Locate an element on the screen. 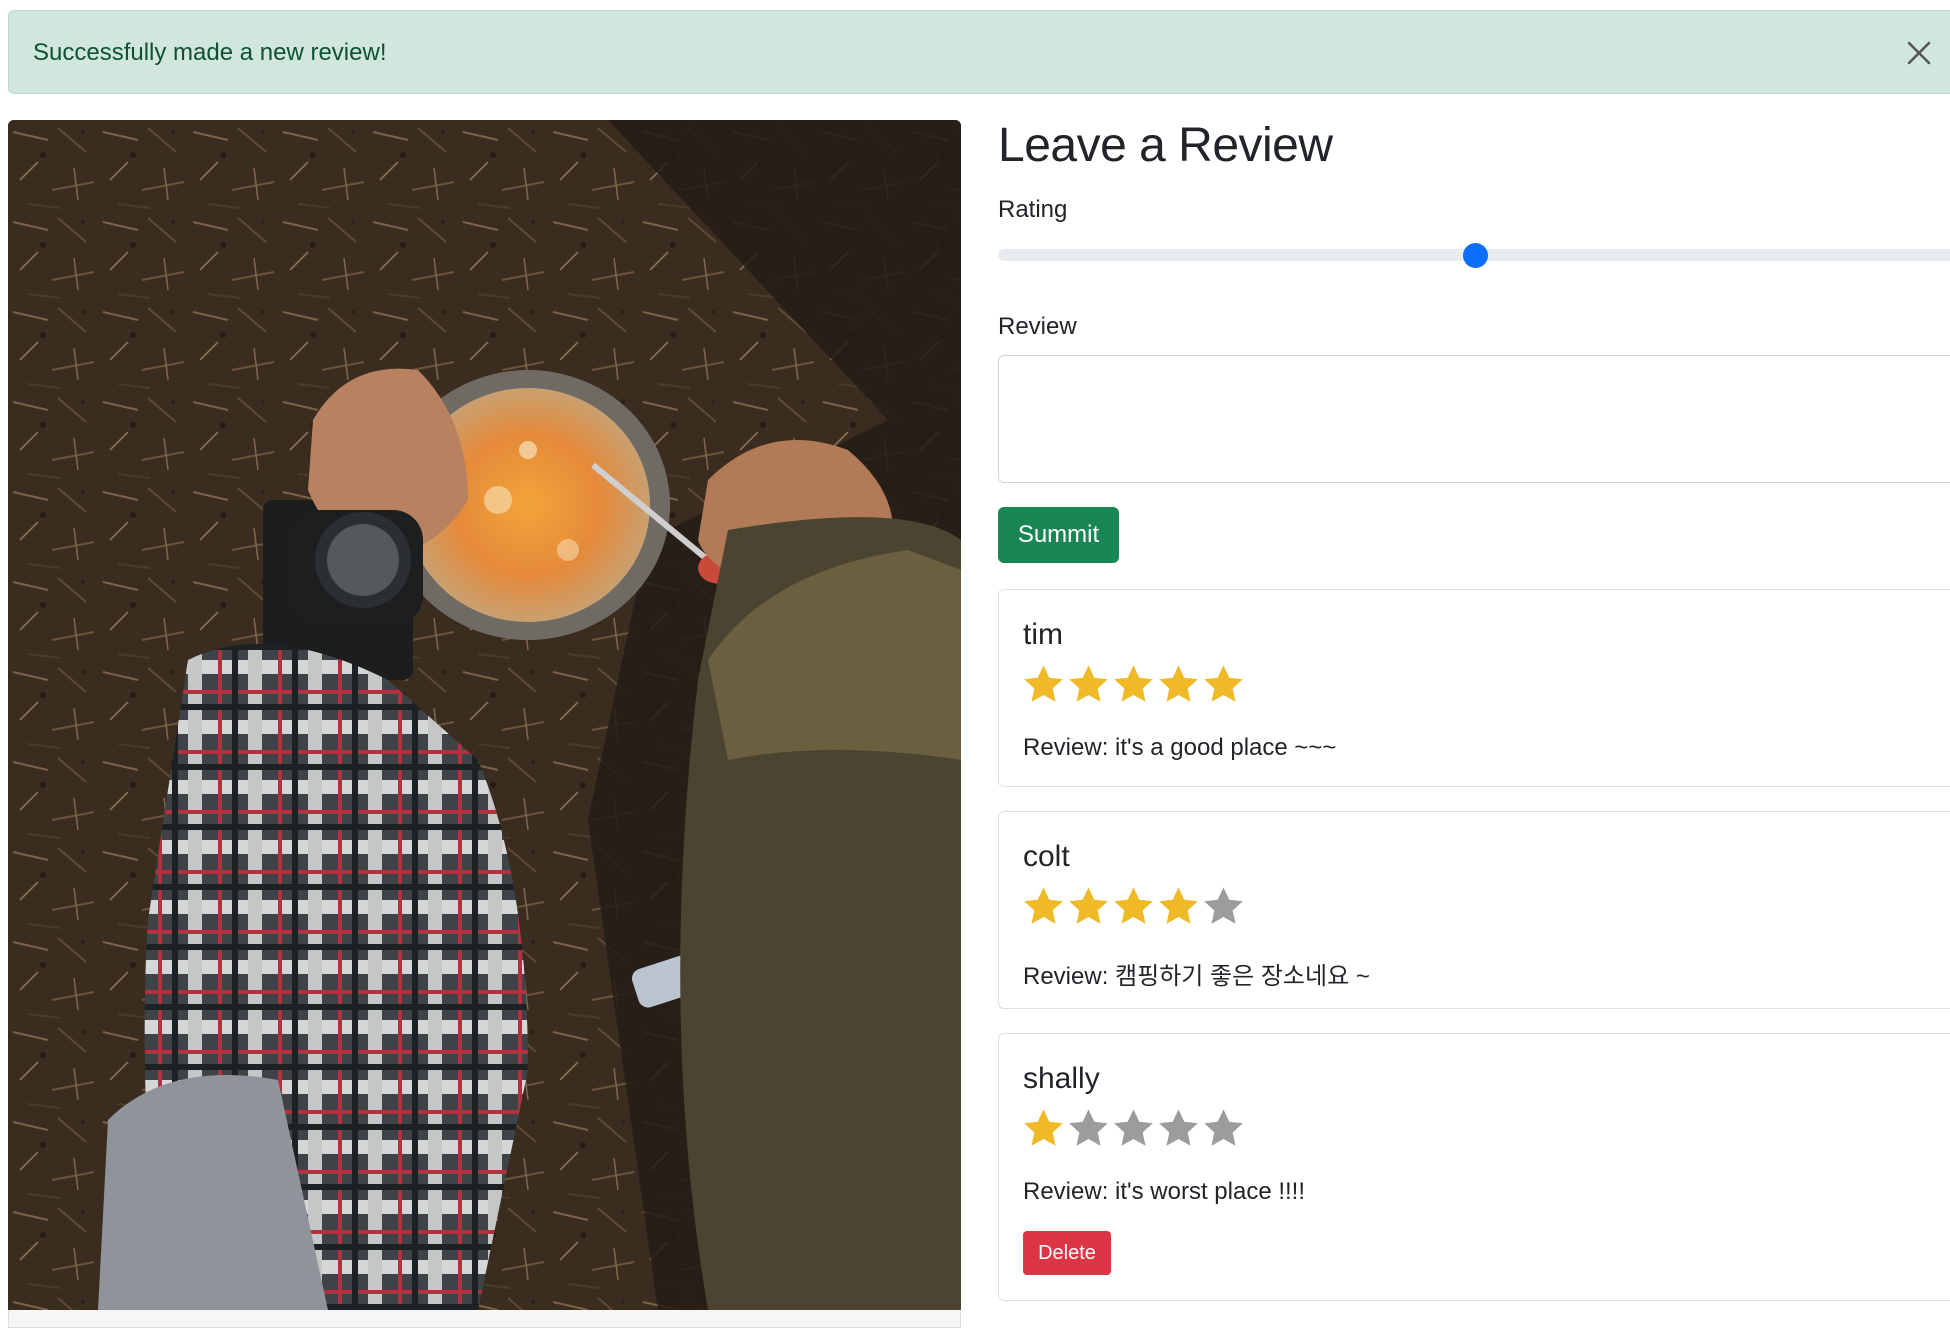 This screenshot has width=1950, height=1328. success-alert: Successfully made a new review! is located at coordinates (979, 52).